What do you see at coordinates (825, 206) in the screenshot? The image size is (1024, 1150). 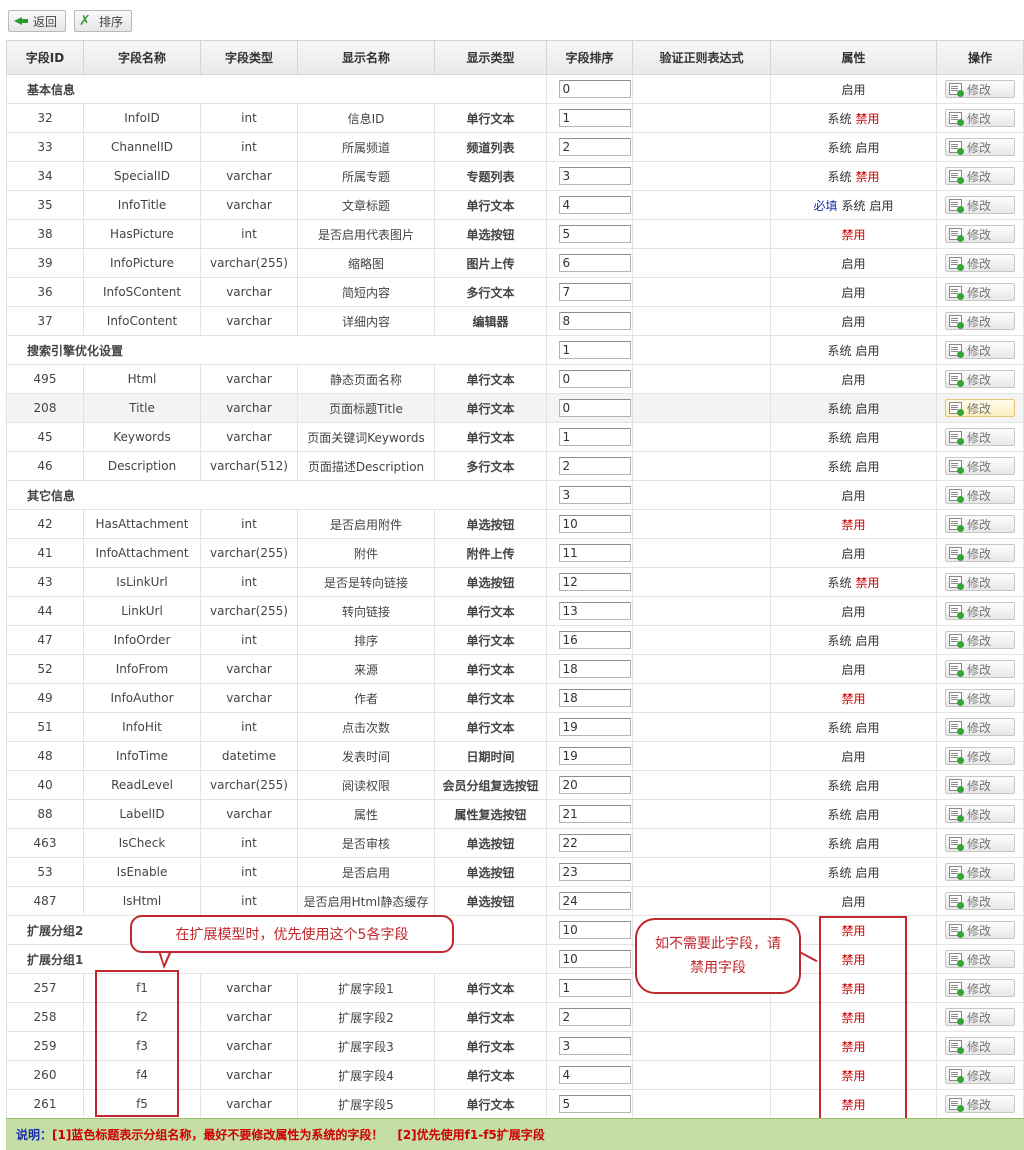 I see `attr-req: 必填` at bounding box center [825, 206].